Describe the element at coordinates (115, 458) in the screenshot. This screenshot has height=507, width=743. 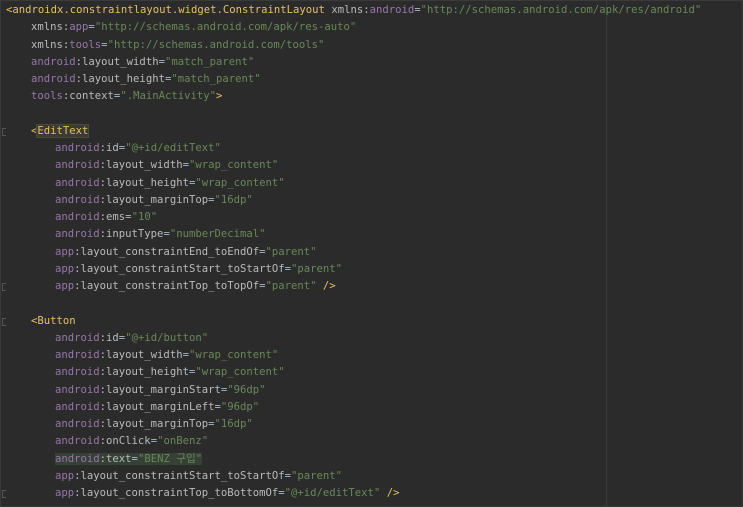
I see `xml-attribute: :text` at that location.